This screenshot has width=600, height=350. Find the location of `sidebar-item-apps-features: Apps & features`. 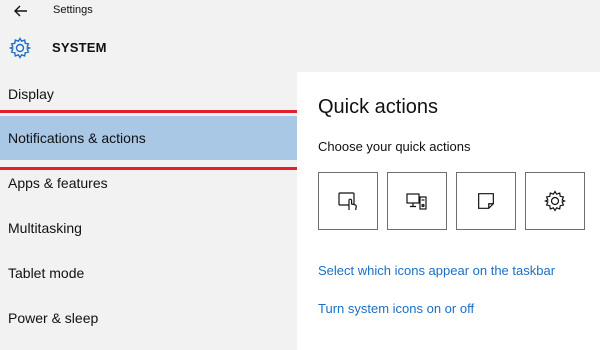

sidebar-item-apps-features: Apps & features is located at coordinates (148, 183).